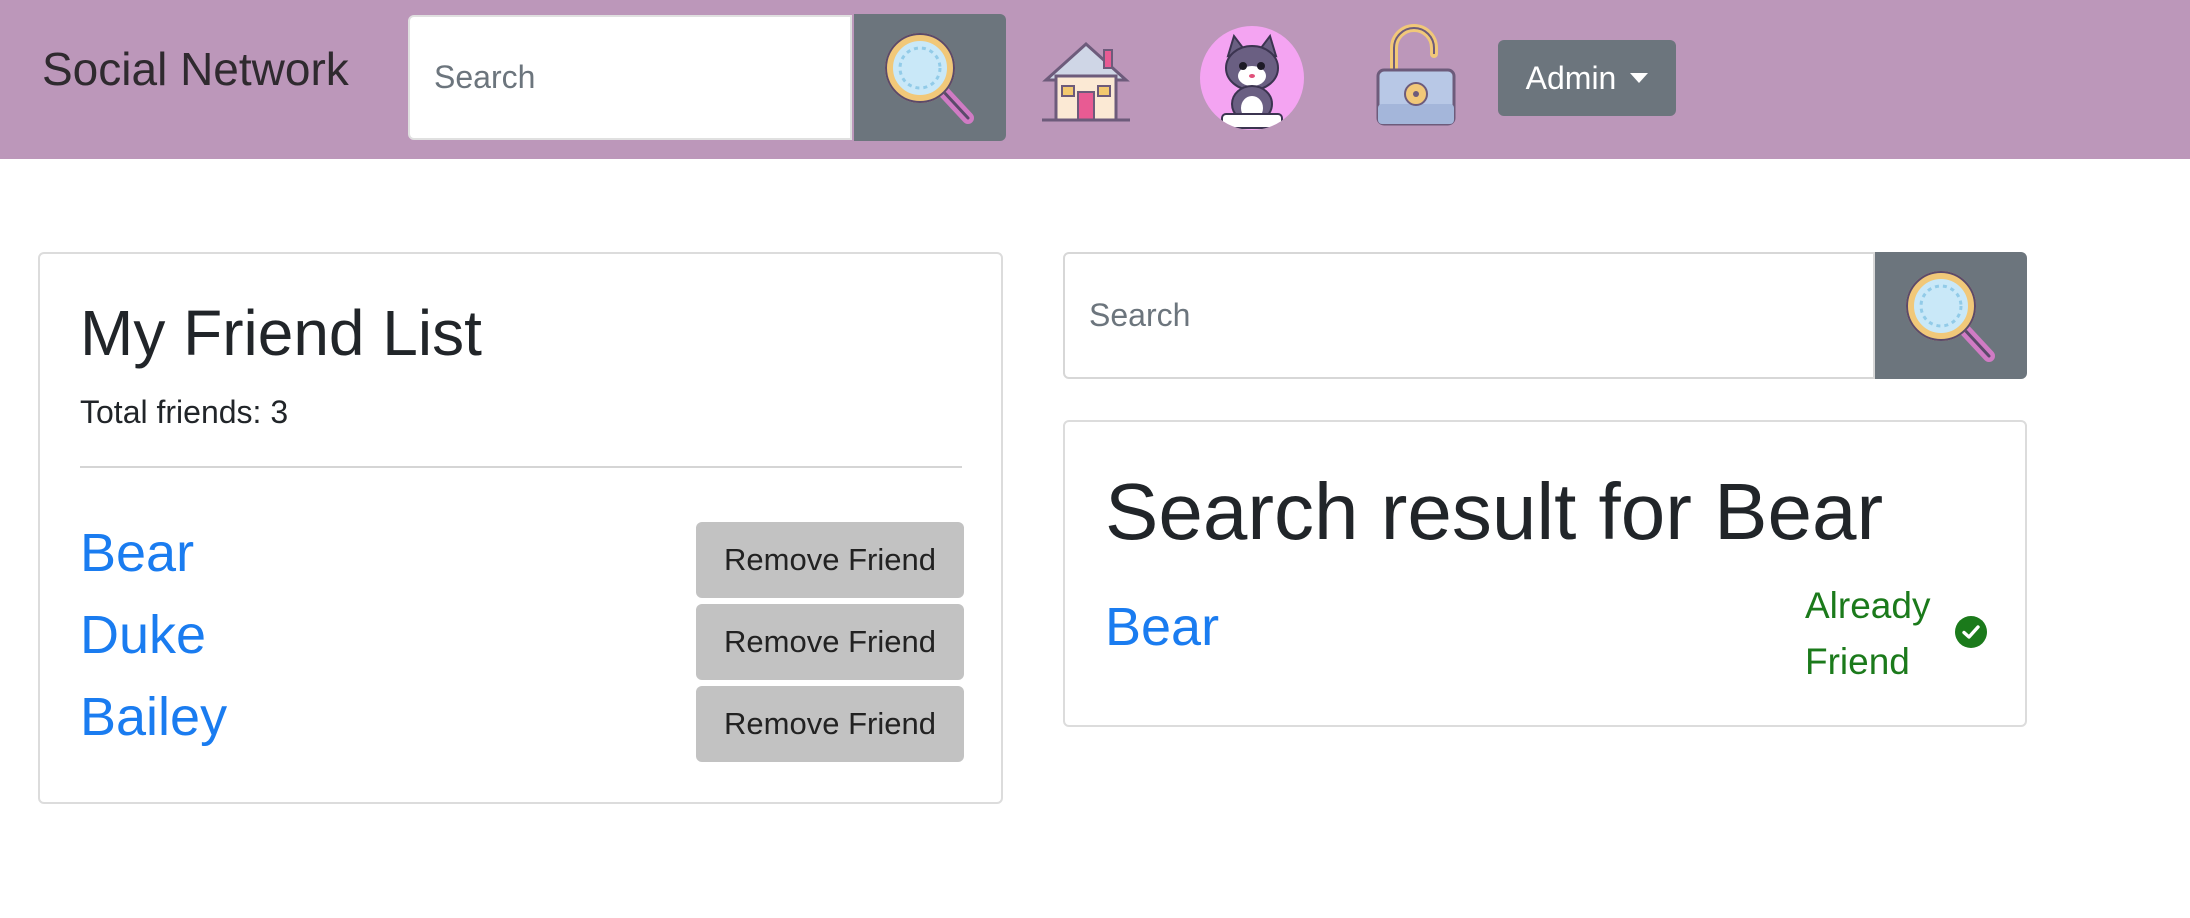  What do you see at coordinates (1086, 81) in the screenshot?
I see `home-icon` at bounding box center [1086, 81].